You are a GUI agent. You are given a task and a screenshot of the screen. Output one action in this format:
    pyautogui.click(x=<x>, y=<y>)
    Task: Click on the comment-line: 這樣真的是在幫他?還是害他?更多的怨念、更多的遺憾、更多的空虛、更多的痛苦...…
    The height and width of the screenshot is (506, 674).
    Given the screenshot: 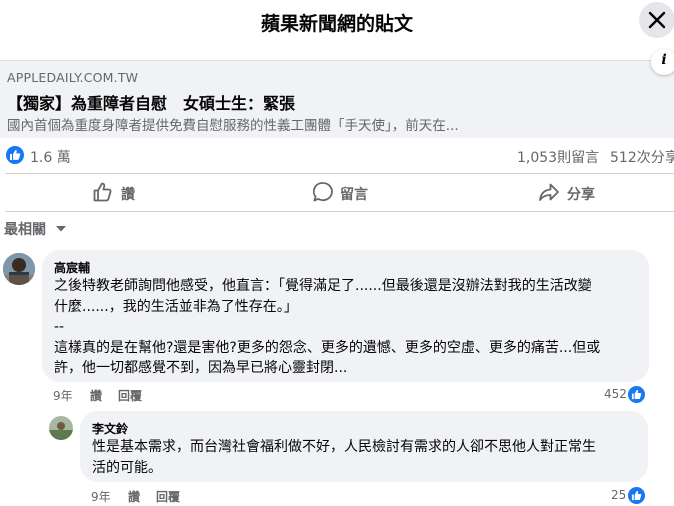 What is the action you would take?
    pyautogui.click(x=327, y=347)
    